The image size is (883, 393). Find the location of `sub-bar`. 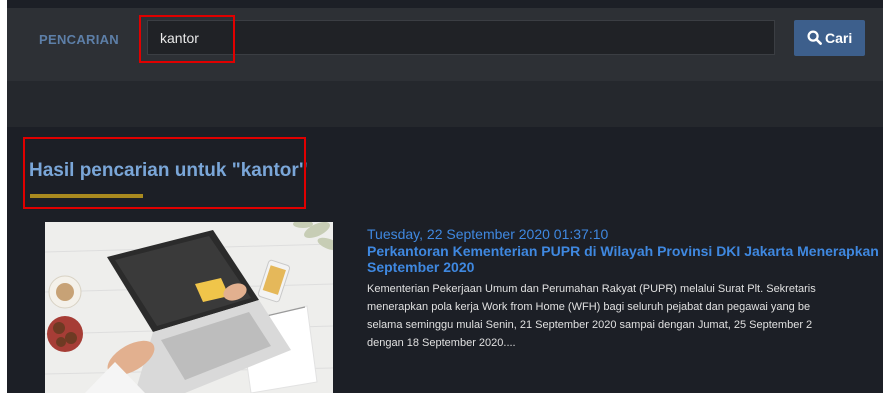

sub-bar is located at coordinates (445, 104).